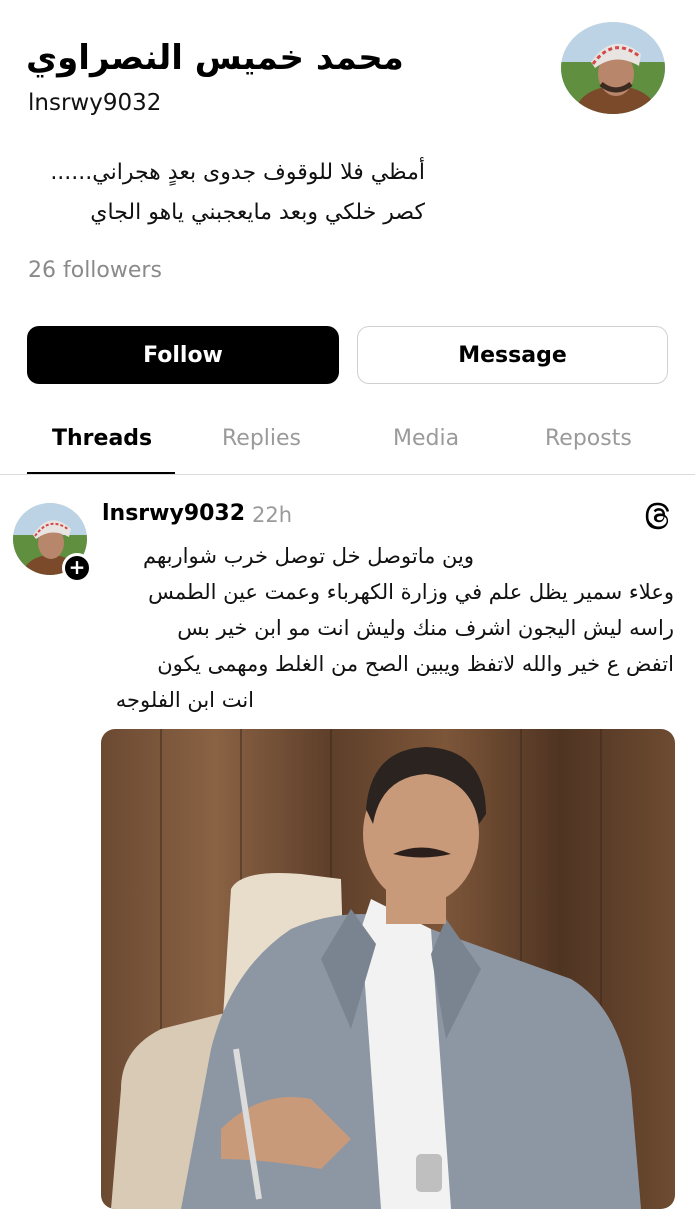  What do you see at coordinates (347, 442) in the screenshot?
I see `profile-tabs: Threads Replies Media Reposts` at bounding box center [347, 442].